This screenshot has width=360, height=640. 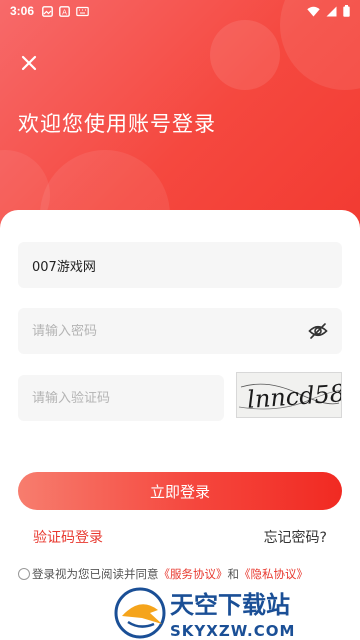 I want to click on app-notification-icon: A, so click(x=64, y=11).